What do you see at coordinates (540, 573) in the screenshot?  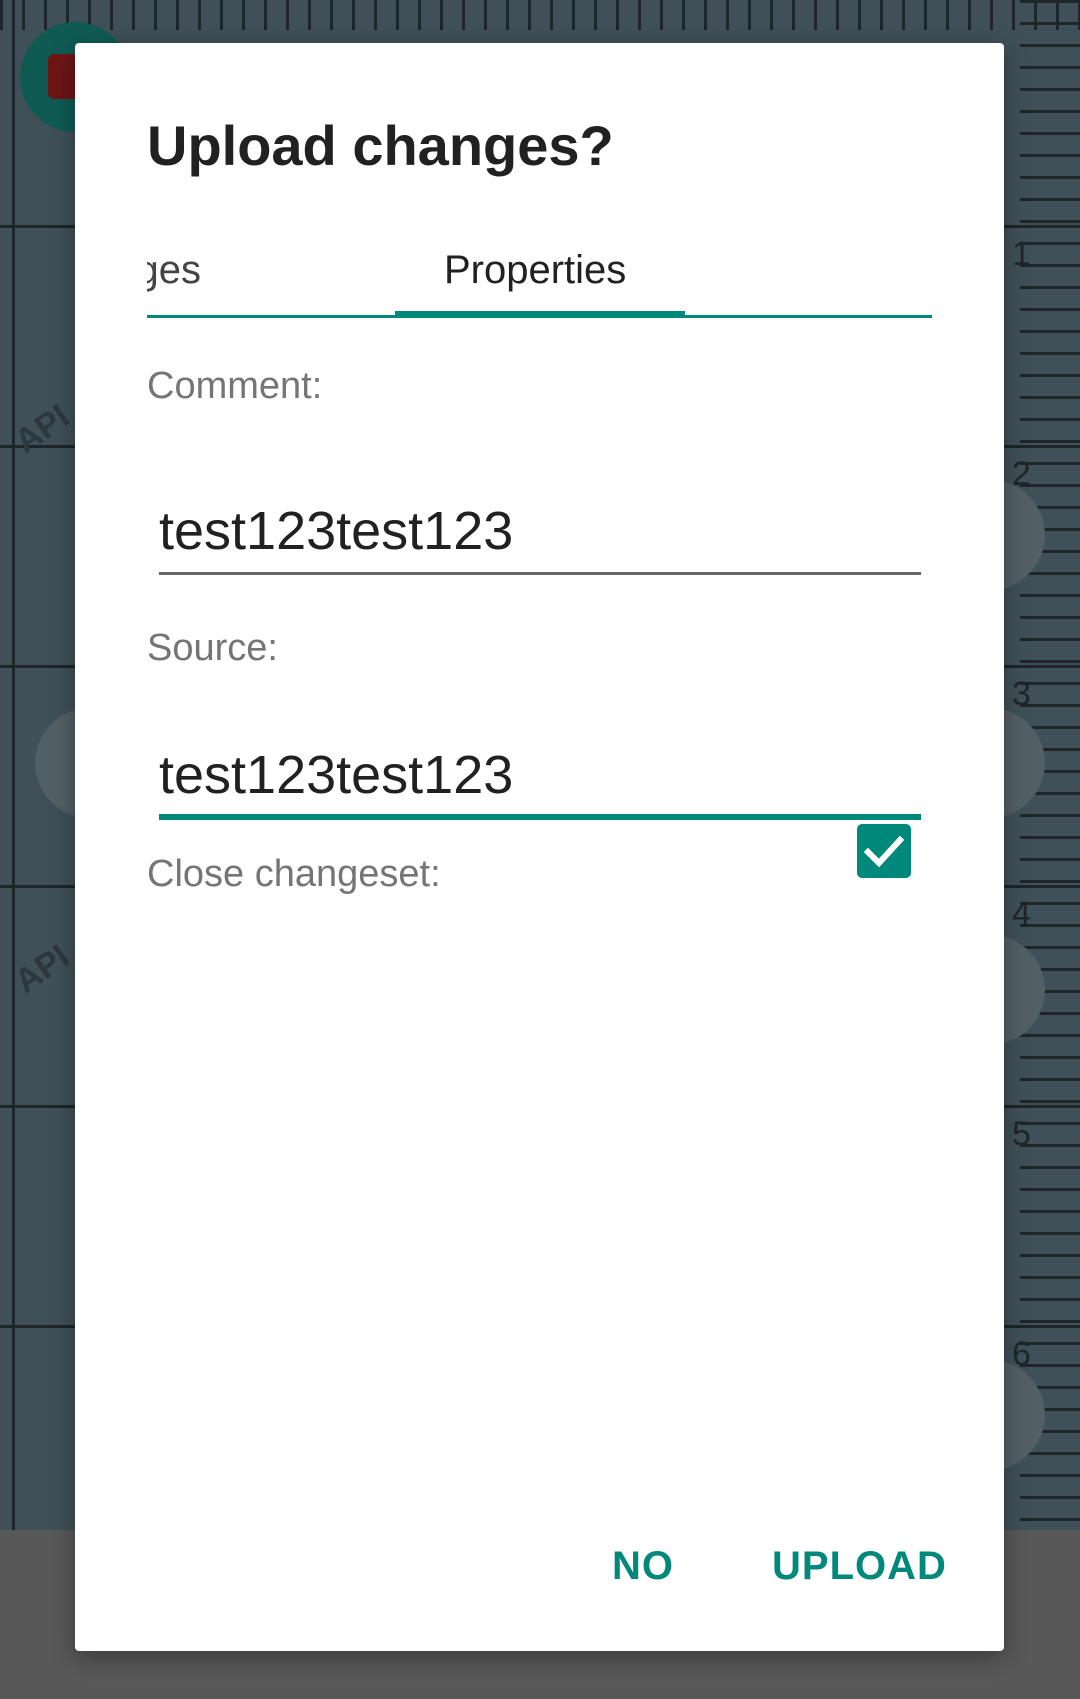 I see `comment-field-underline` at bounding box center [540, 573].